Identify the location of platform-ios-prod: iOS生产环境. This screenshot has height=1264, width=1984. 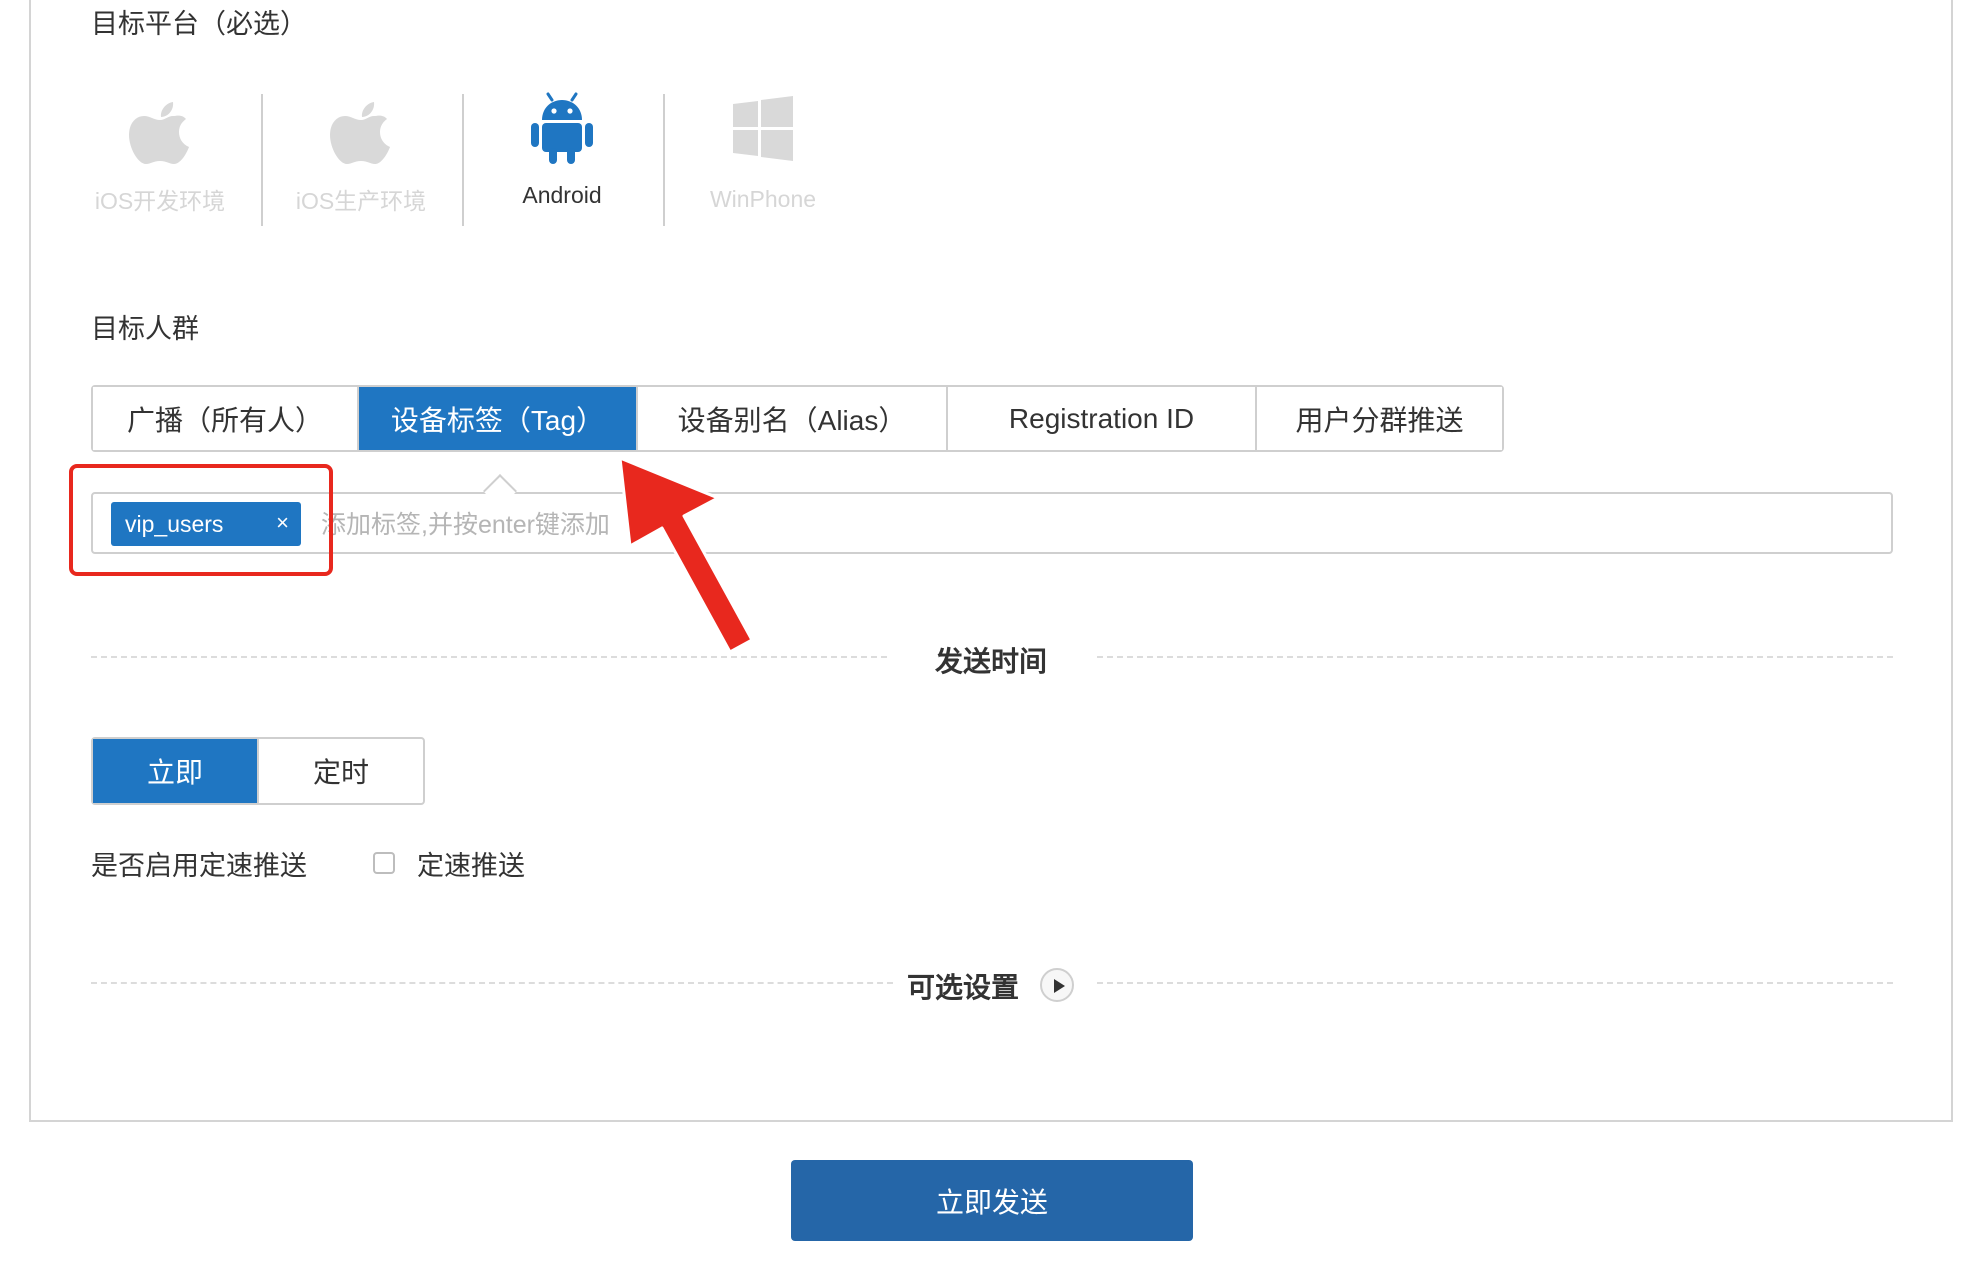
(361, 156).